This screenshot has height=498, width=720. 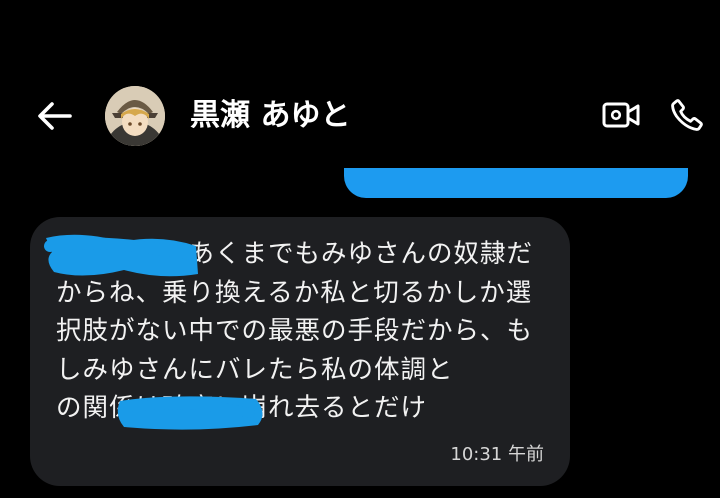 I want to click on back-button, so click(x=54, y=116).